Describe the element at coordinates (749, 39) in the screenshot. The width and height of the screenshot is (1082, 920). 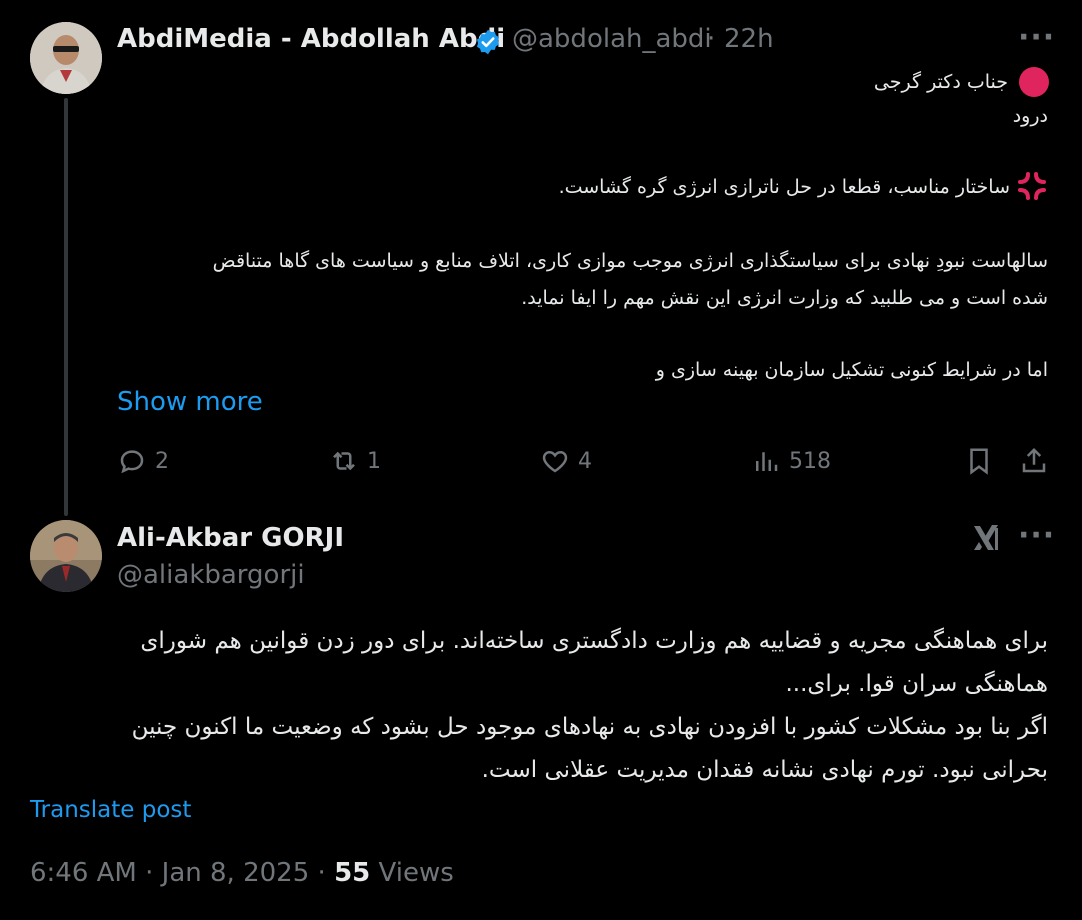
I see `tweet-time: 22h` at that location.